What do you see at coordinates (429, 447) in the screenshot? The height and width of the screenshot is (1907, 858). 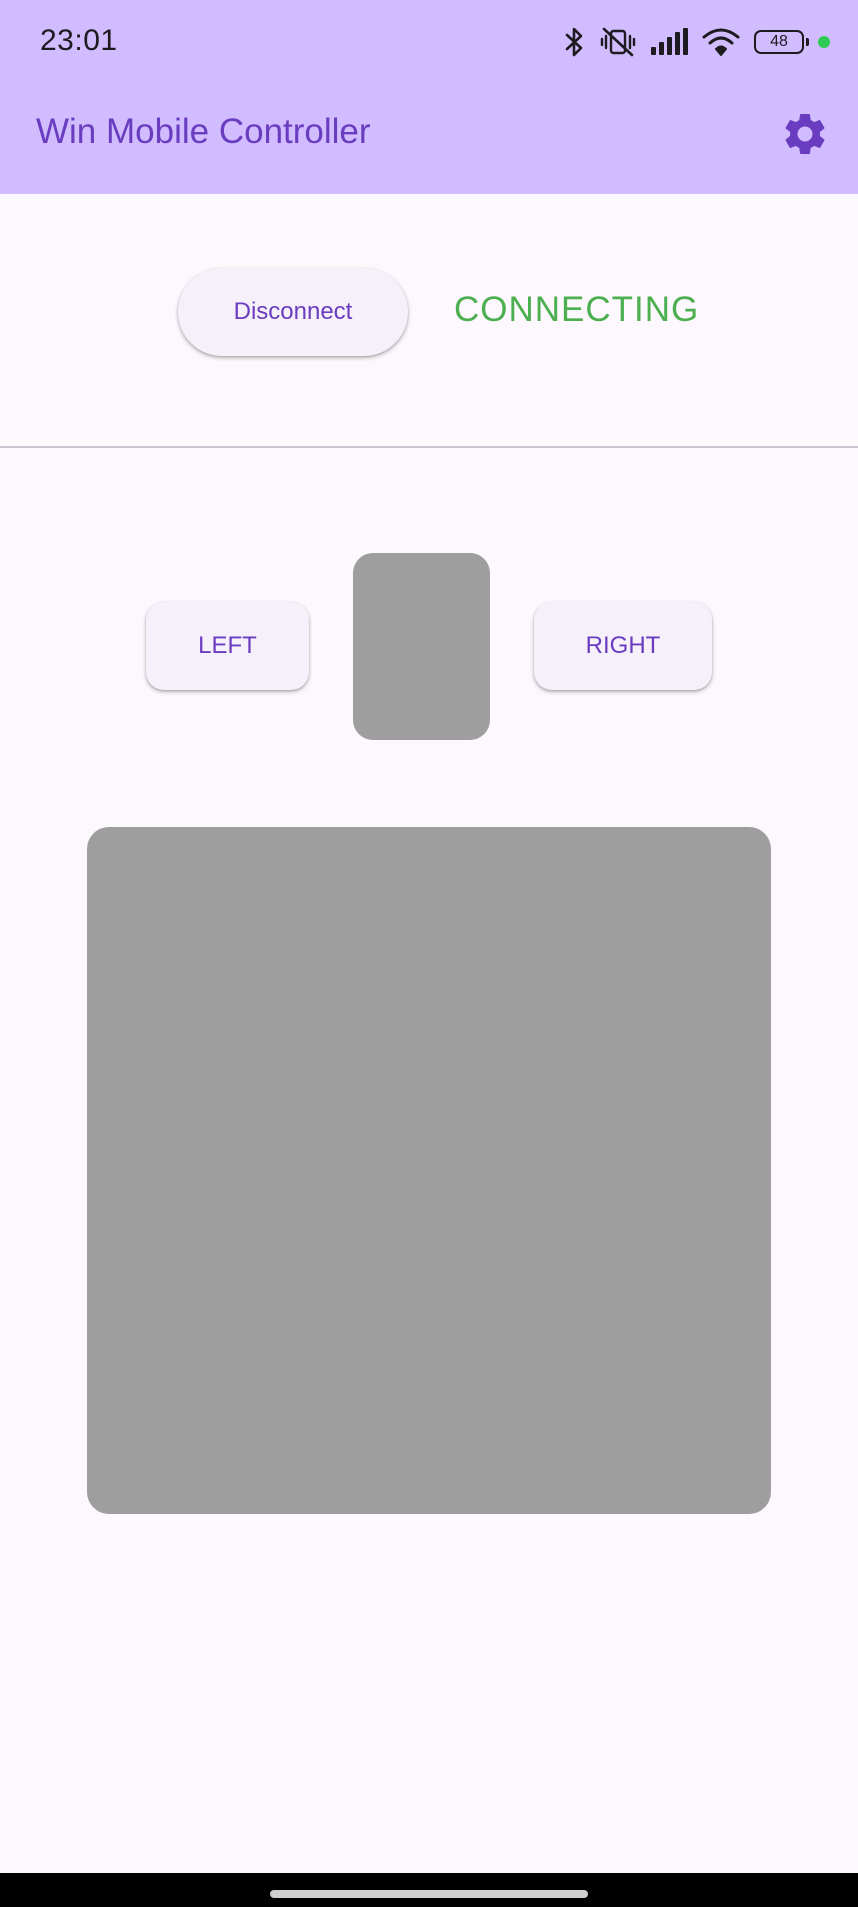 I see `divider` at bounding box center [429, 447].